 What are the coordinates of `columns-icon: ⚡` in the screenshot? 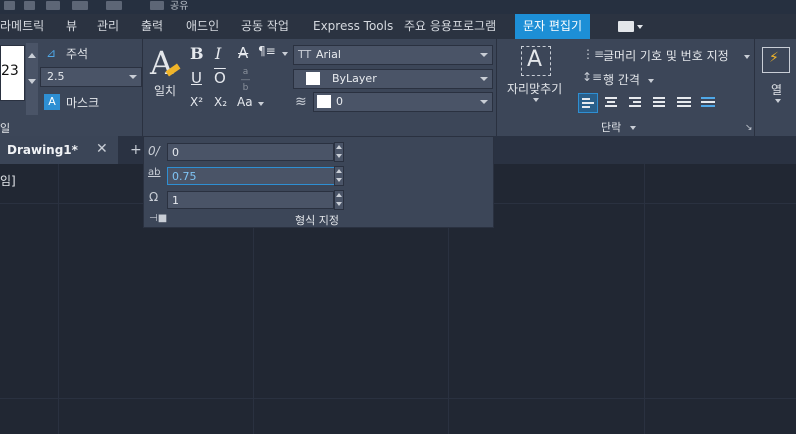 It's located at (776, 60).